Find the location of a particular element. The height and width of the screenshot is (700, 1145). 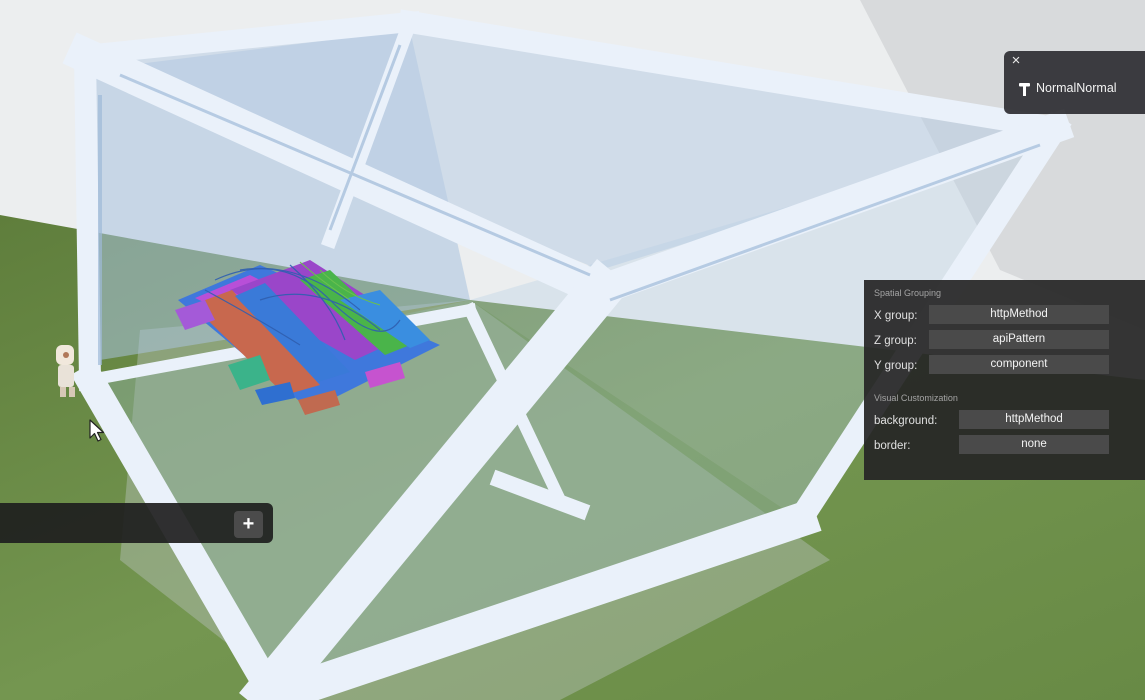

border-select: none is located at coordinates (1034, 444).